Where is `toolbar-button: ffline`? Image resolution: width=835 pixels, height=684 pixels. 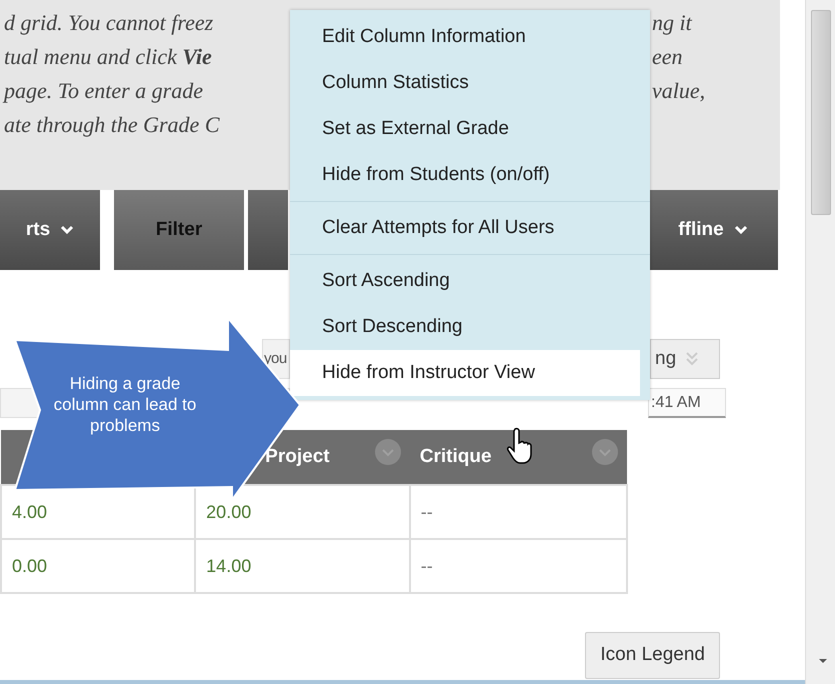
toolbar-button: ffline is located at coordinates (713, 230).